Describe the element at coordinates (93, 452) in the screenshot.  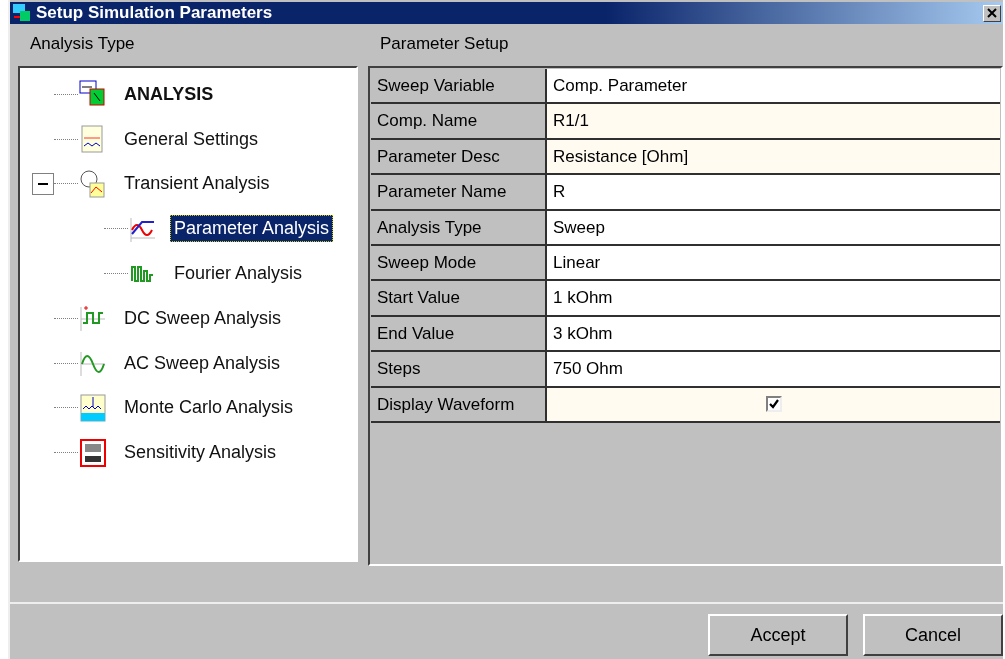
I see `meter-icon` at that location.